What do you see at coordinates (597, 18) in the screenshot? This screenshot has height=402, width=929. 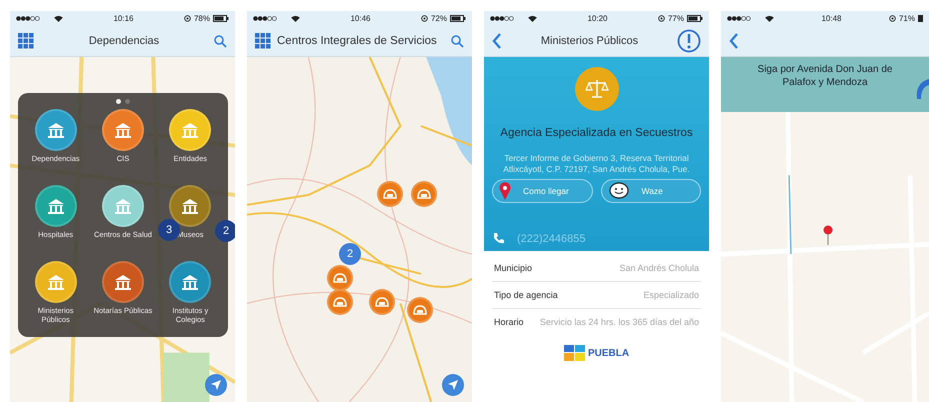 I see `status-time: 10:20` at bounding box center [597, 18].